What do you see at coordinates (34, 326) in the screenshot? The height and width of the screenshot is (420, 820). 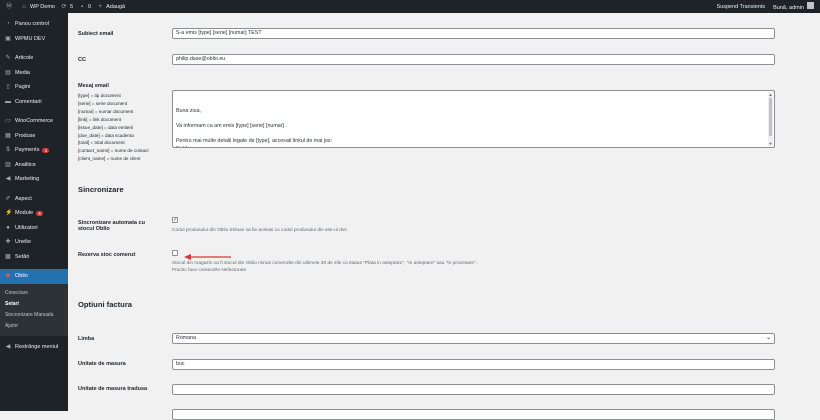 I see `submenu-ajutor: Ajutor` at bounding box center [34, 326].